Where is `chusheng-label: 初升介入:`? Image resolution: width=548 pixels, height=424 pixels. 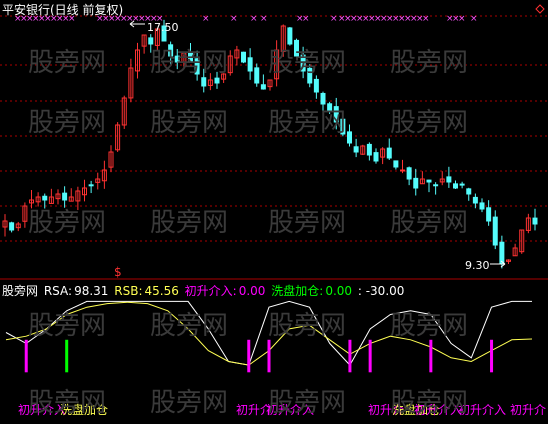
chusheng-label: 初升介入: is located at coordinates (210, 291).